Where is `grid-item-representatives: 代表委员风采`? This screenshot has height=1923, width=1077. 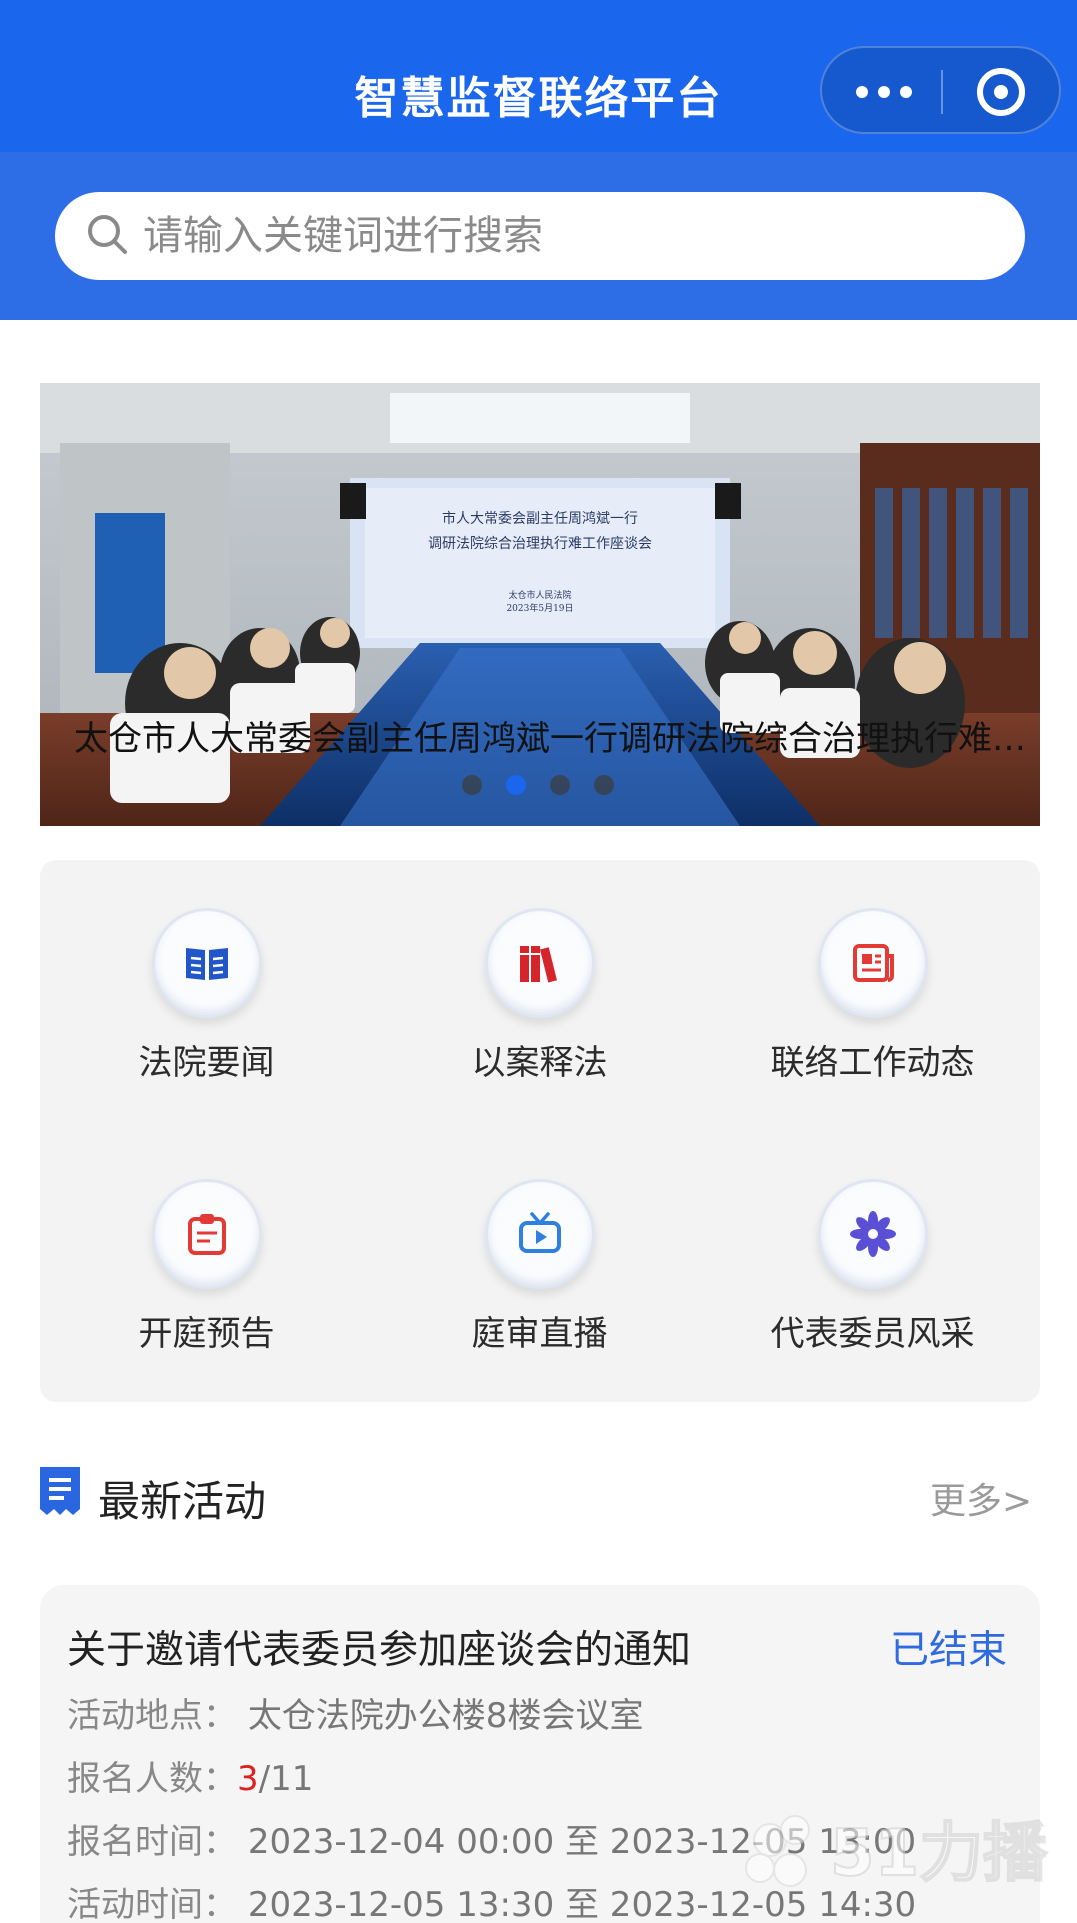 grid-item-representatives: 代表委员风采 is located at coordinates (872, 1242).